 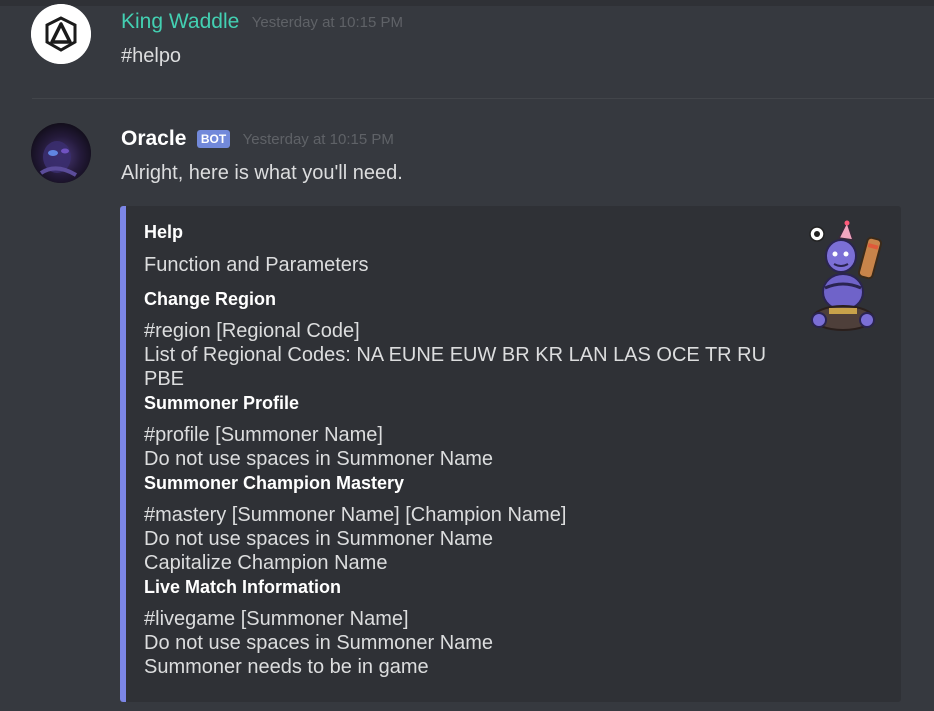 I want to click on username: Oracle, so click(x=153, y=139).